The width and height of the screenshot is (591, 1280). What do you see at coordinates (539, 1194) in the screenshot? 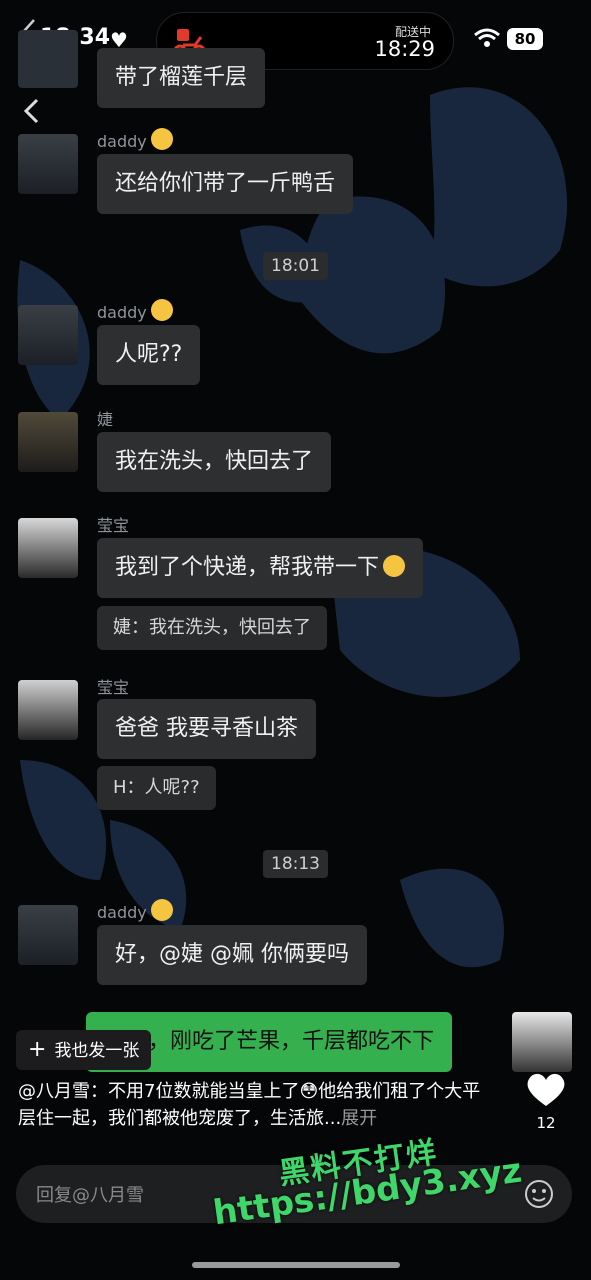
I see `emoji-icon` at bounding box center [539, 1194].